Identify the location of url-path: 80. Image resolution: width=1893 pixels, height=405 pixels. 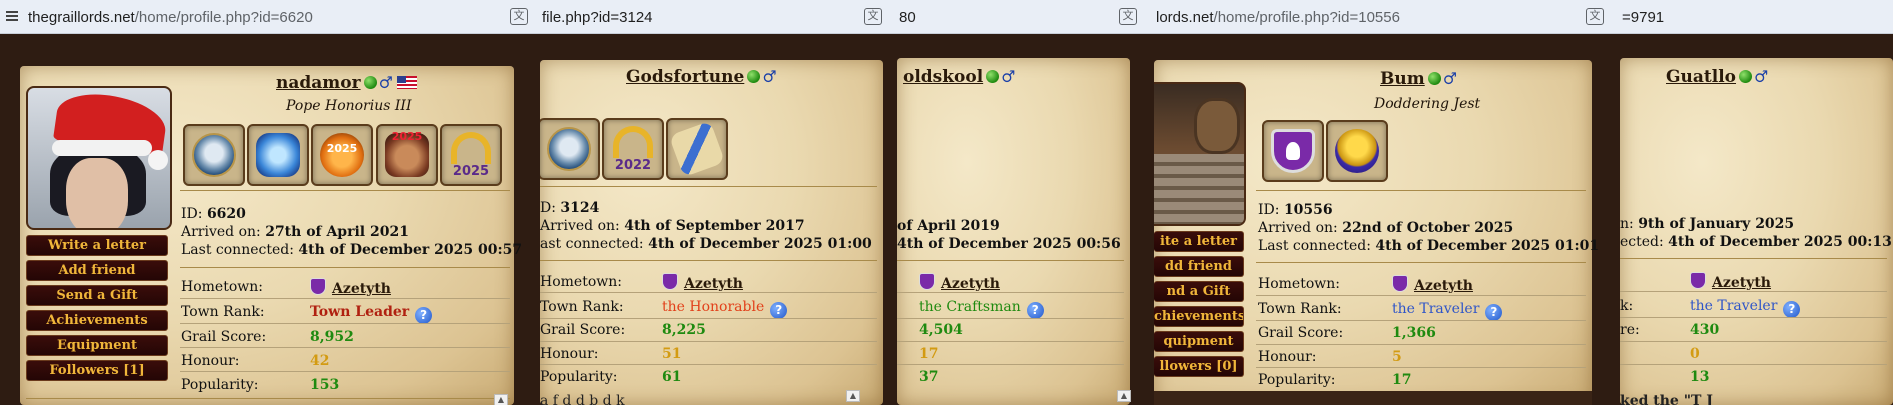
(907, 17).